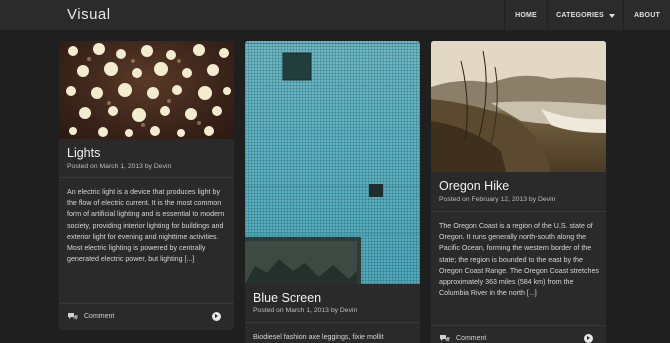  I want to click on nav-categories: CATEGORIES, so click(585, 15).